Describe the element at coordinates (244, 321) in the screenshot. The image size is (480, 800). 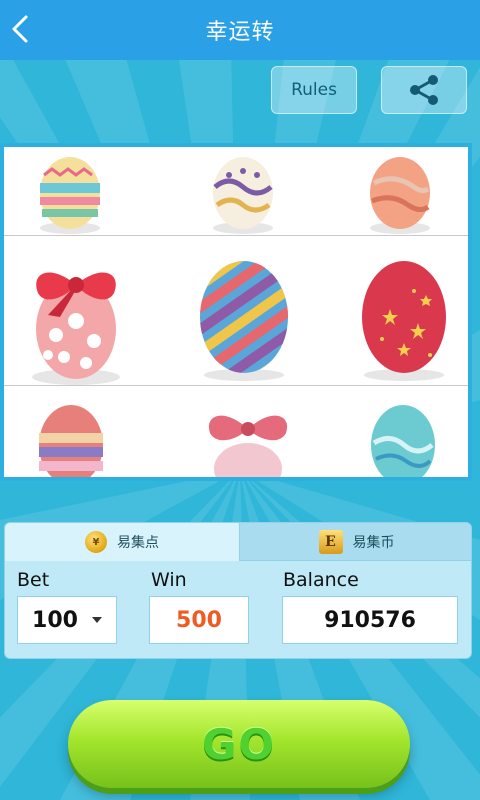
I see `rainbow-striped-egg-icon` at that location.